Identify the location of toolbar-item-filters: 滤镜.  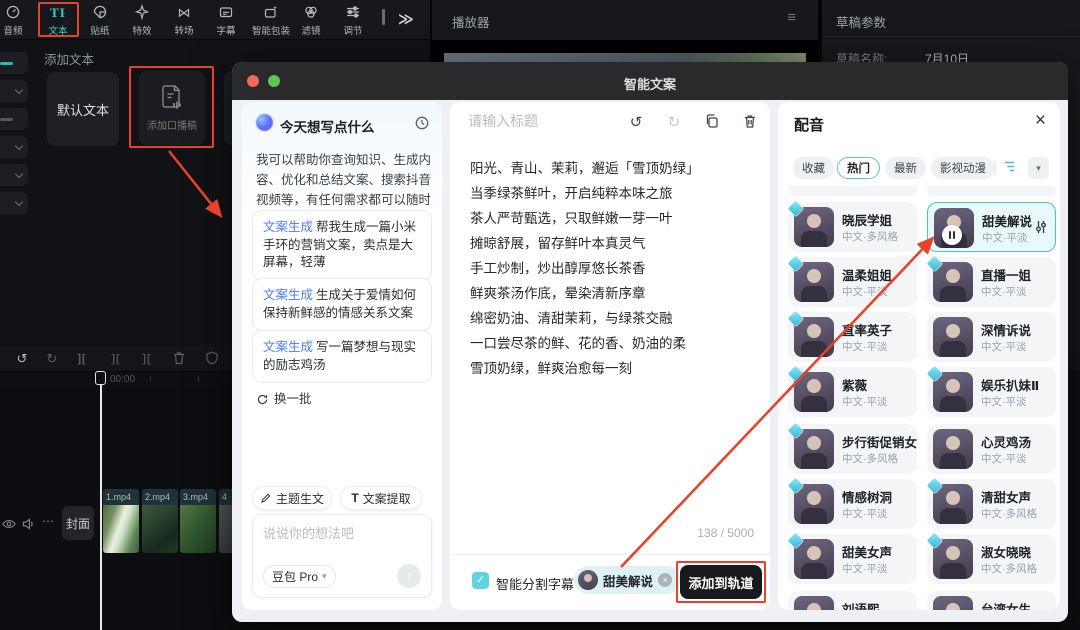
(311, 21).